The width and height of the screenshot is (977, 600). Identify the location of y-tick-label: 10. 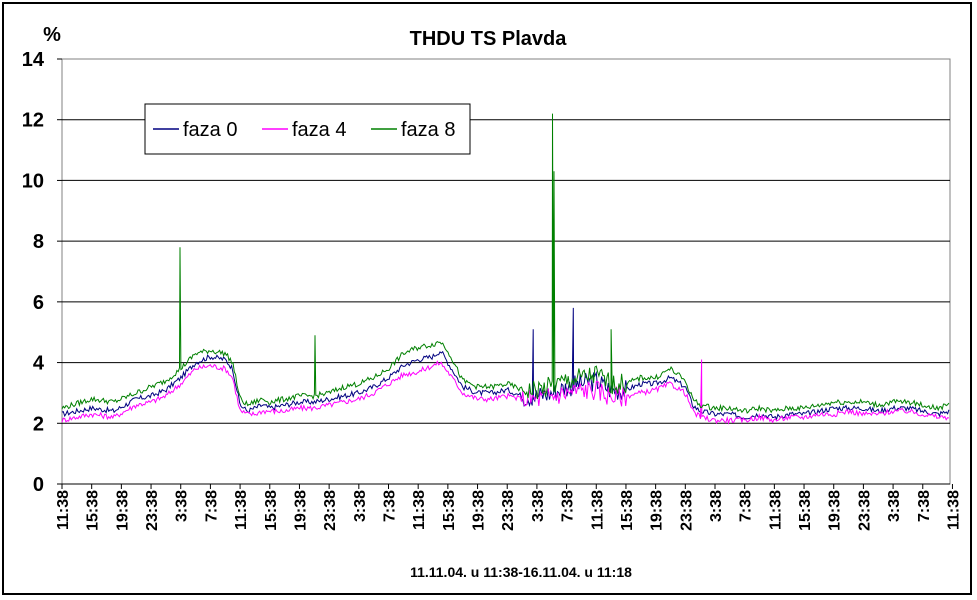
(33, 181).